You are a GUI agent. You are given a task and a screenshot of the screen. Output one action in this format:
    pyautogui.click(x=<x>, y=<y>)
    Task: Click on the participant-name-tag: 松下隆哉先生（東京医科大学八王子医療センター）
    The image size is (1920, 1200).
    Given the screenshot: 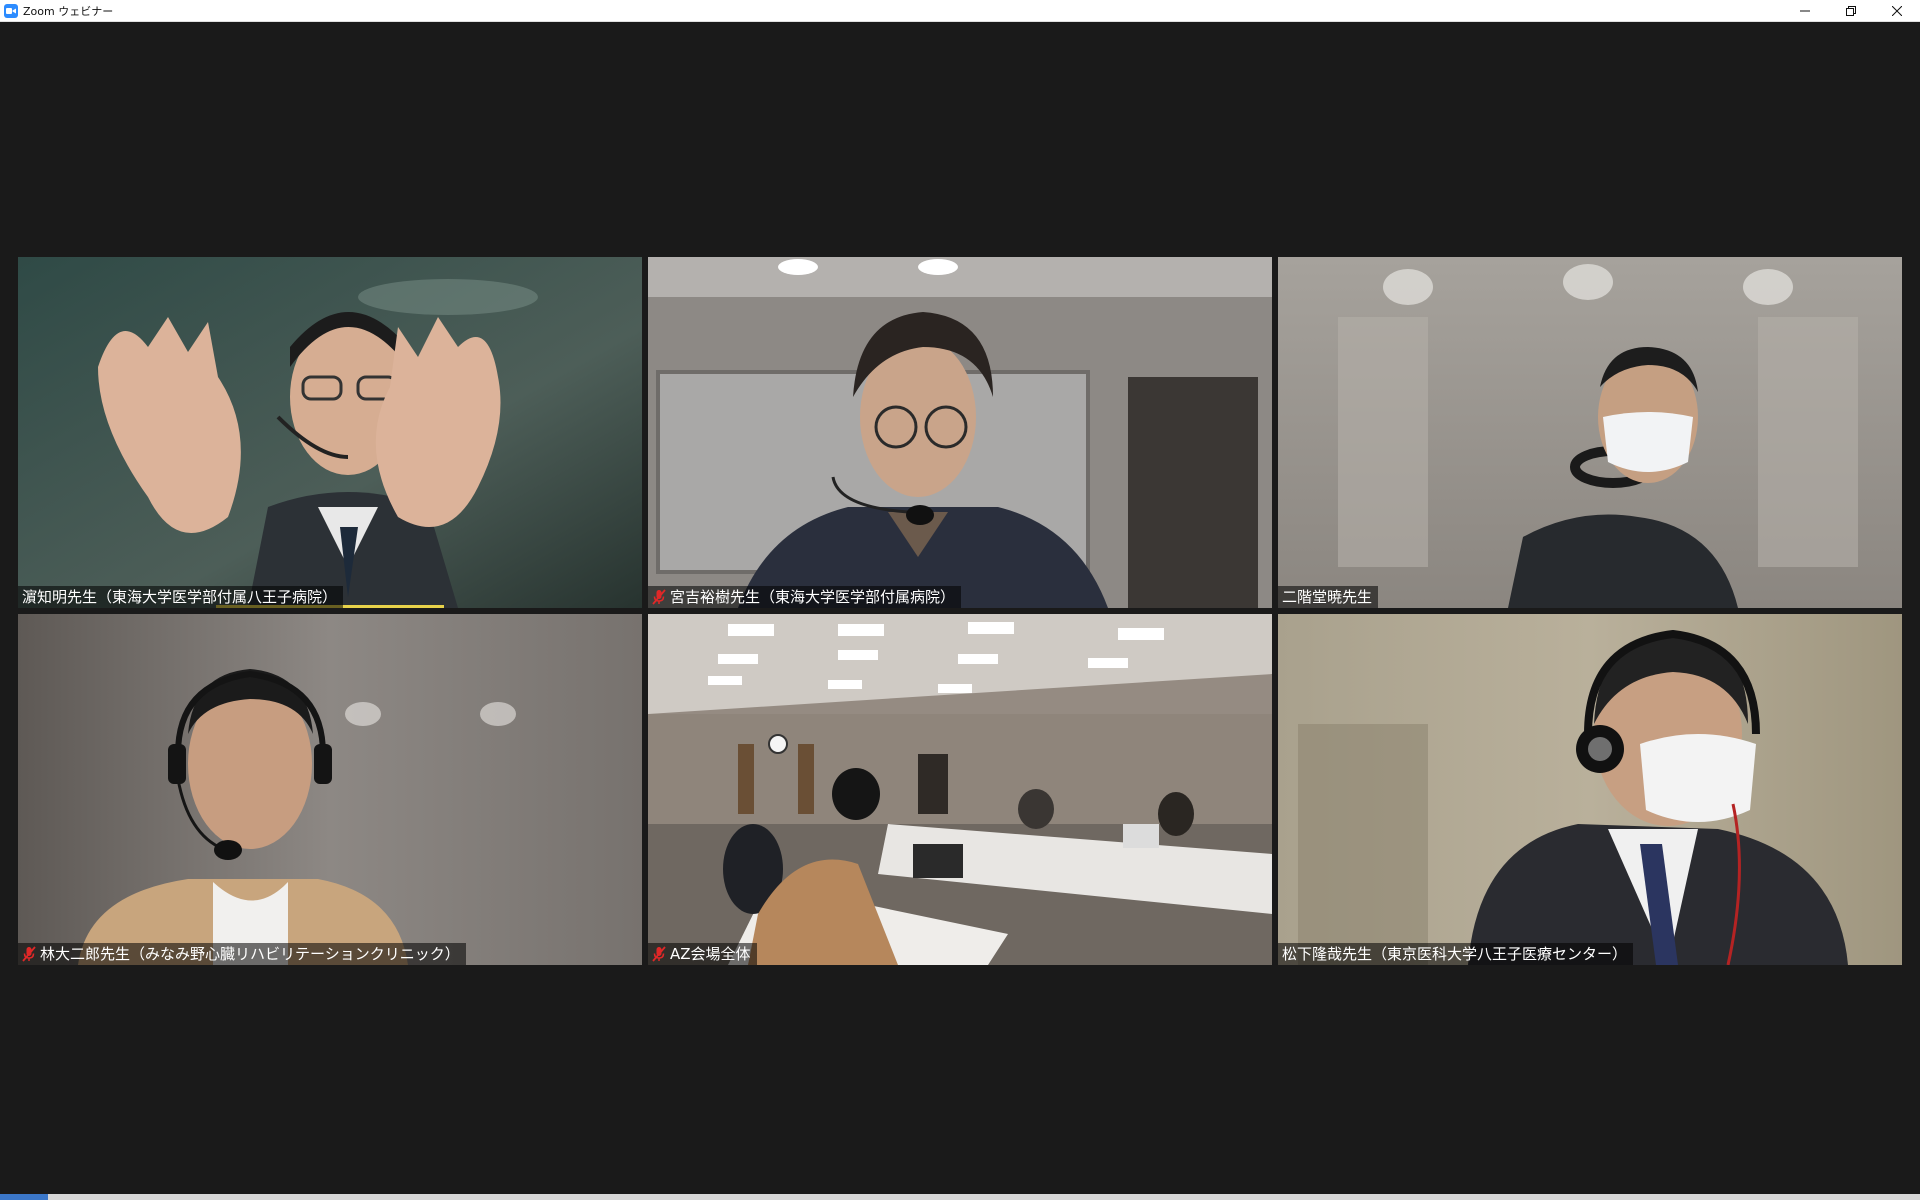 What is the action you would take?
    pyautogui.click(x=1456, y=954)
    